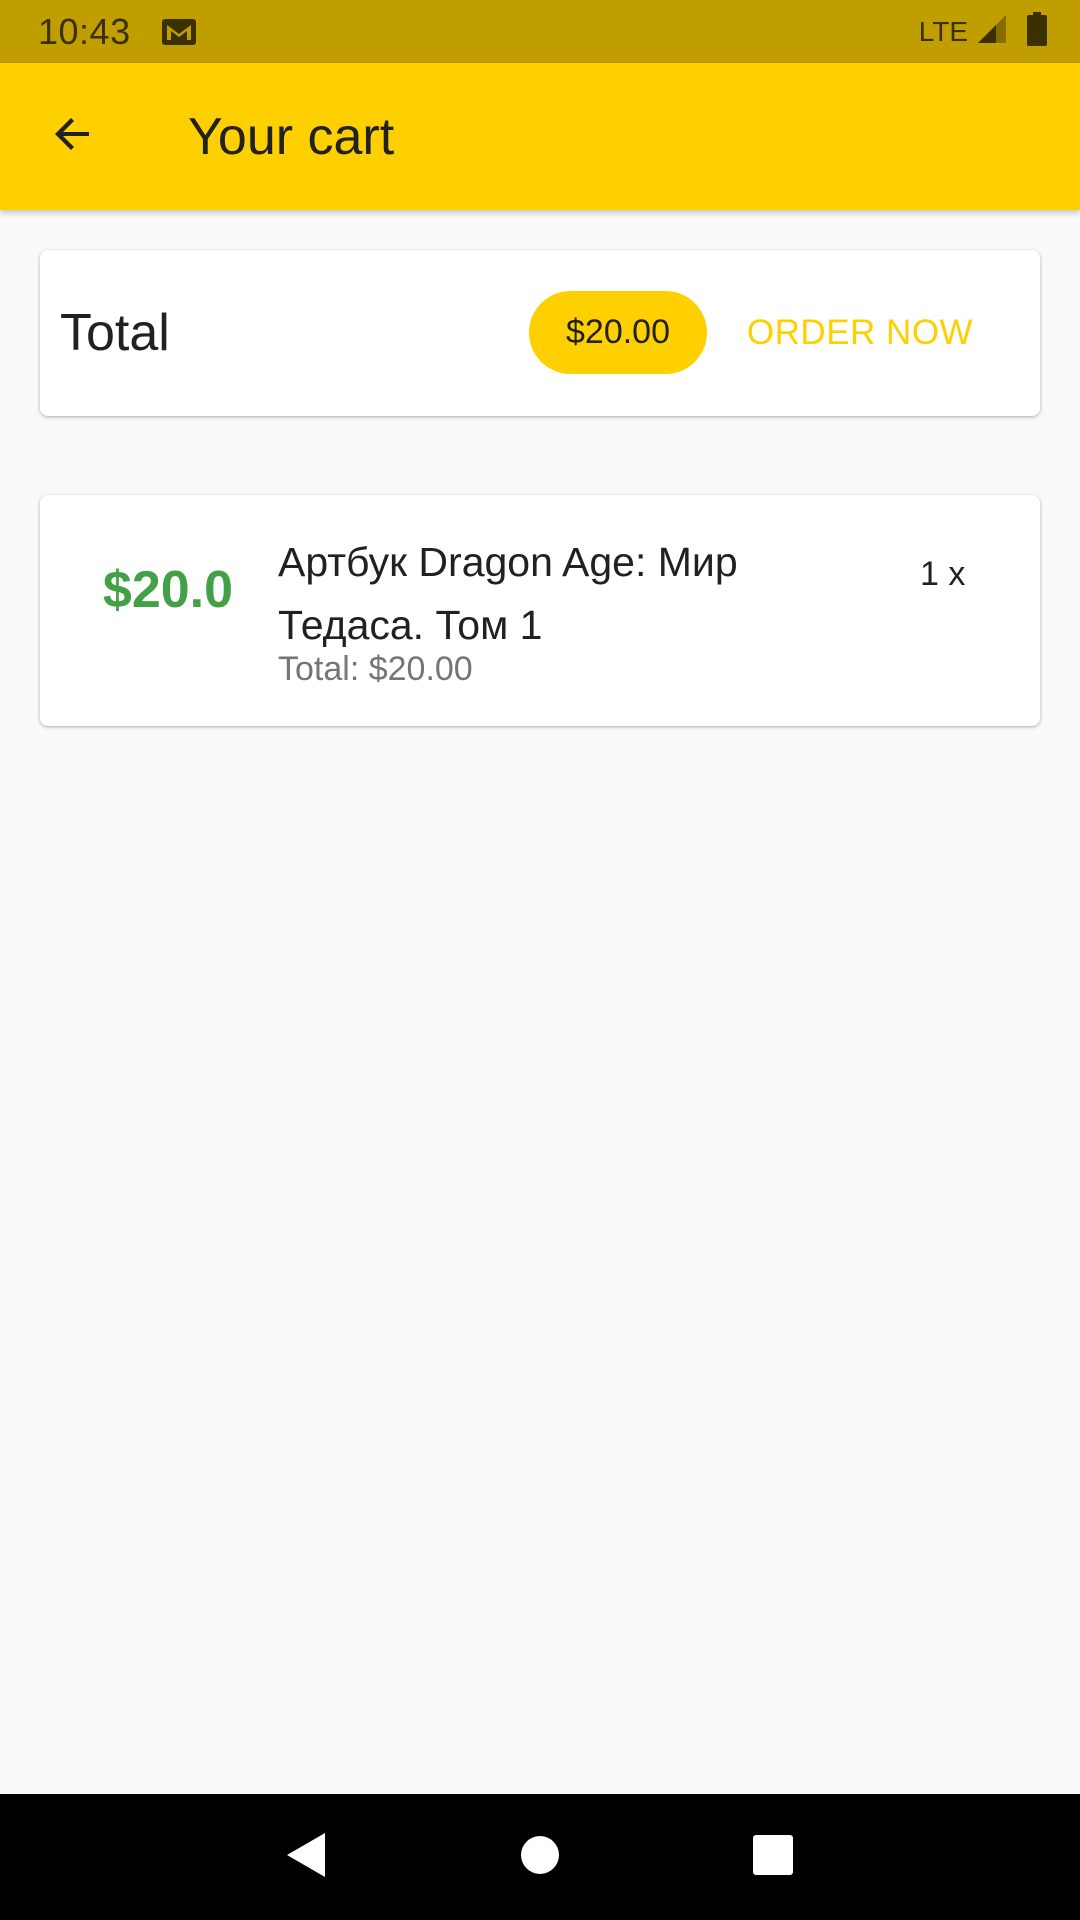 The width and height of the screenshot is (1080, 1920). Describe the element at coordinates (992, 31) in the screenshot. I see `signal-icon` at that location.